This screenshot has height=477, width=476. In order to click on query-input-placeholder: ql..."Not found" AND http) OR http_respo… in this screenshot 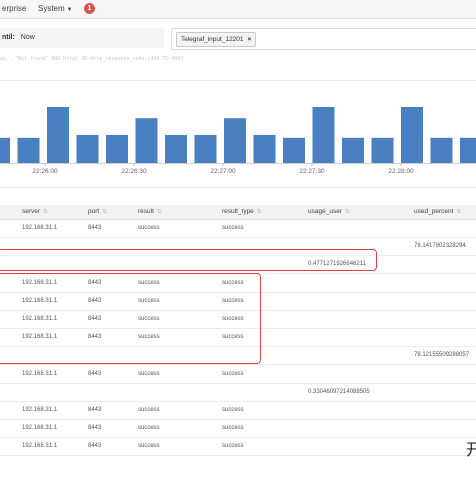, I will do `click(238, 61)`.